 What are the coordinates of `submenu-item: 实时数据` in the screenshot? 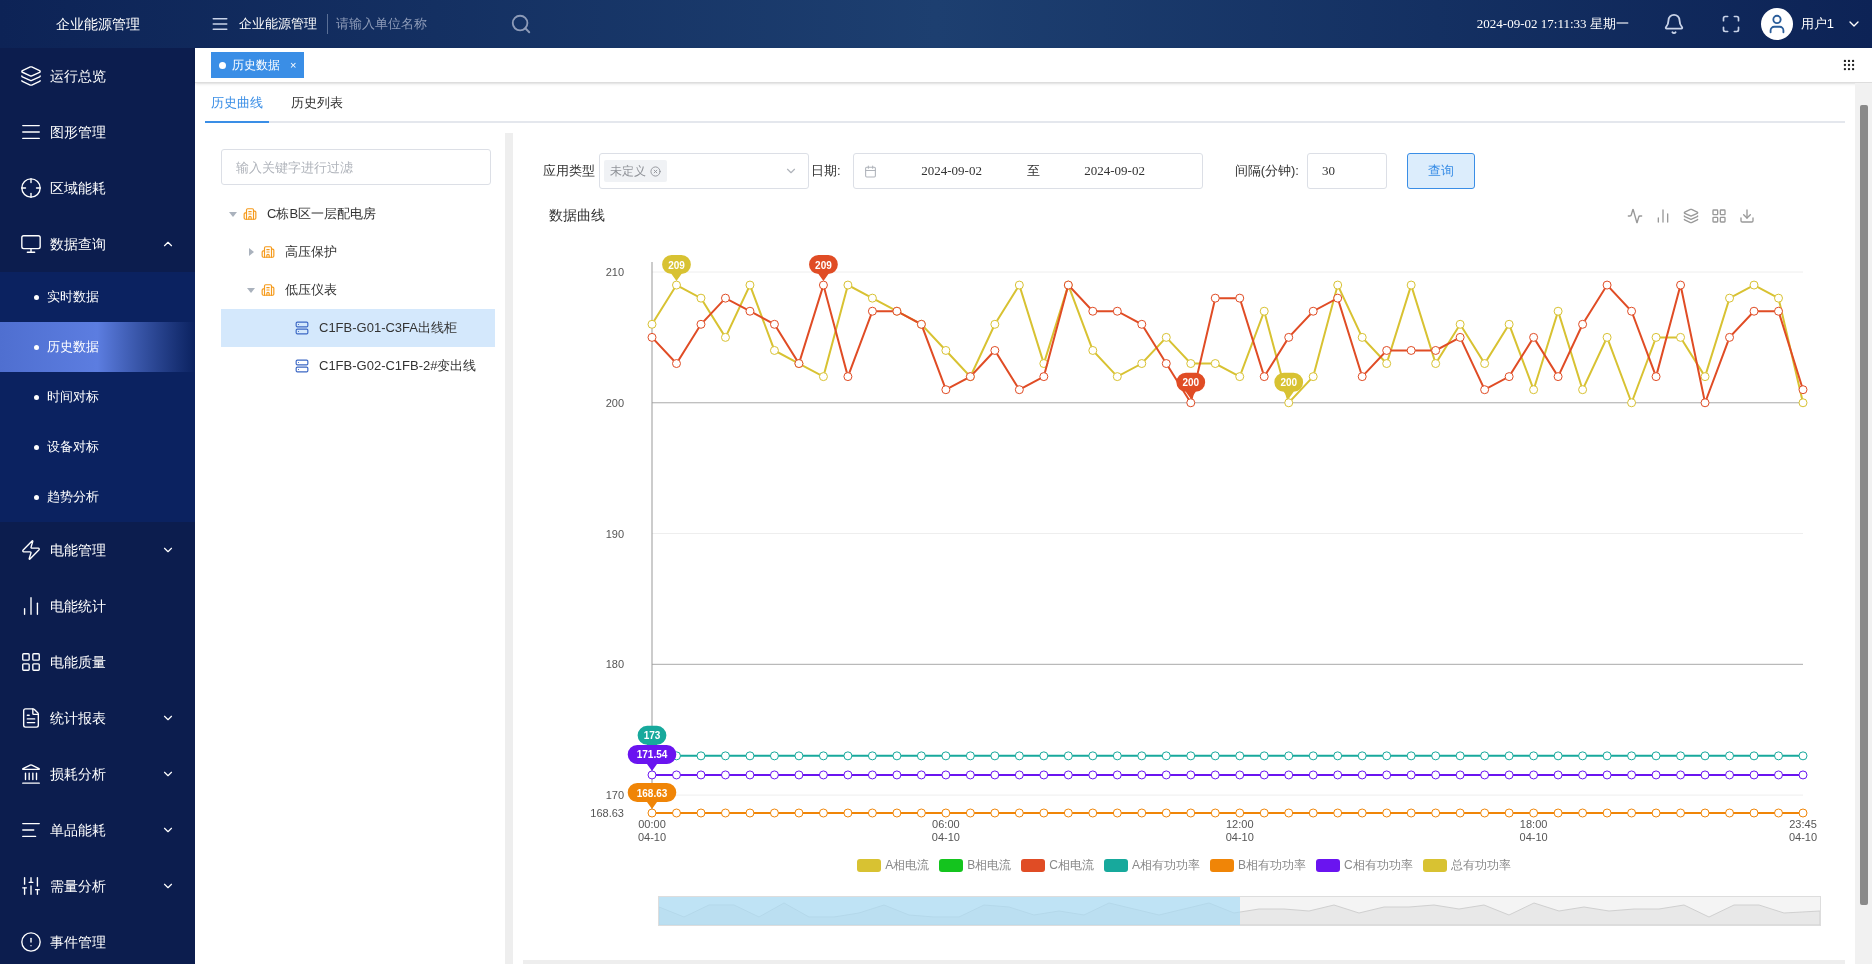 It's located at (97, 297).